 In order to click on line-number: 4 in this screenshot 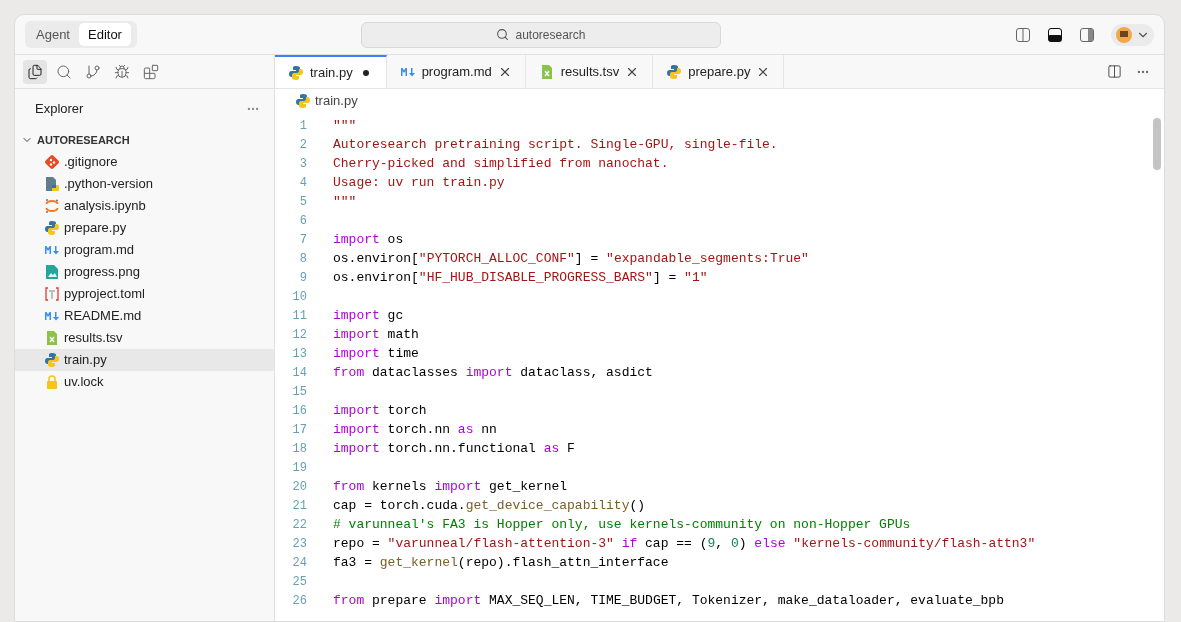, I will do `click(302, 183)`.